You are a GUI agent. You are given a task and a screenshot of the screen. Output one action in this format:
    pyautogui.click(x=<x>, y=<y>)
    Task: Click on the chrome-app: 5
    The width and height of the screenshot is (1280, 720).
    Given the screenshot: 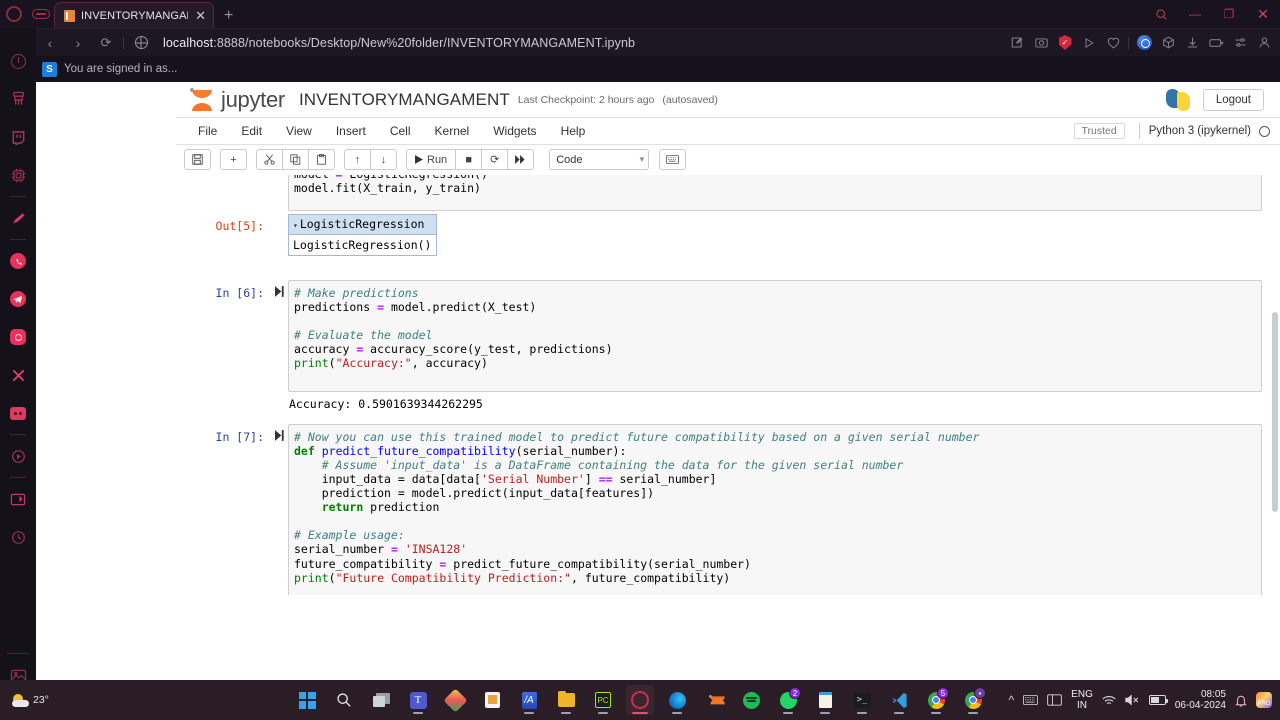 What is the action you would take?
    pyautogui.click(x=936, y=700)
    